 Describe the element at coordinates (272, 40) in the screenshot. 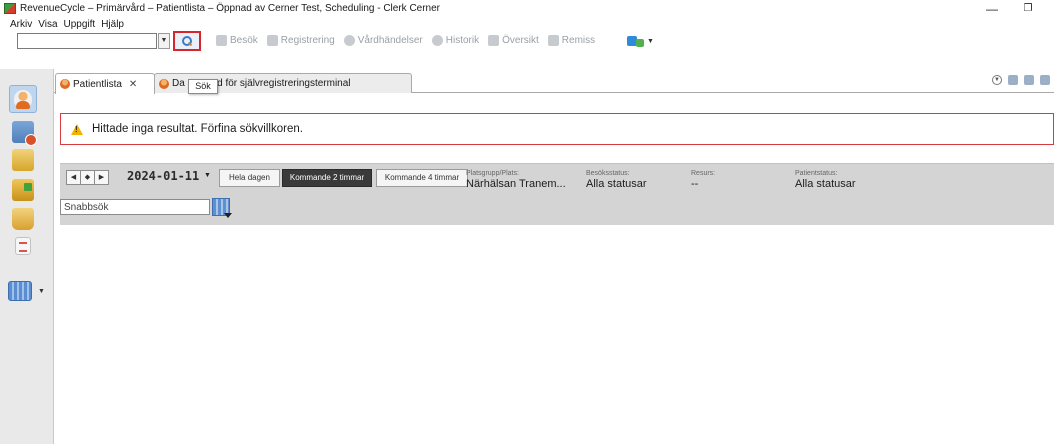

I see `registration-icon` at that location.